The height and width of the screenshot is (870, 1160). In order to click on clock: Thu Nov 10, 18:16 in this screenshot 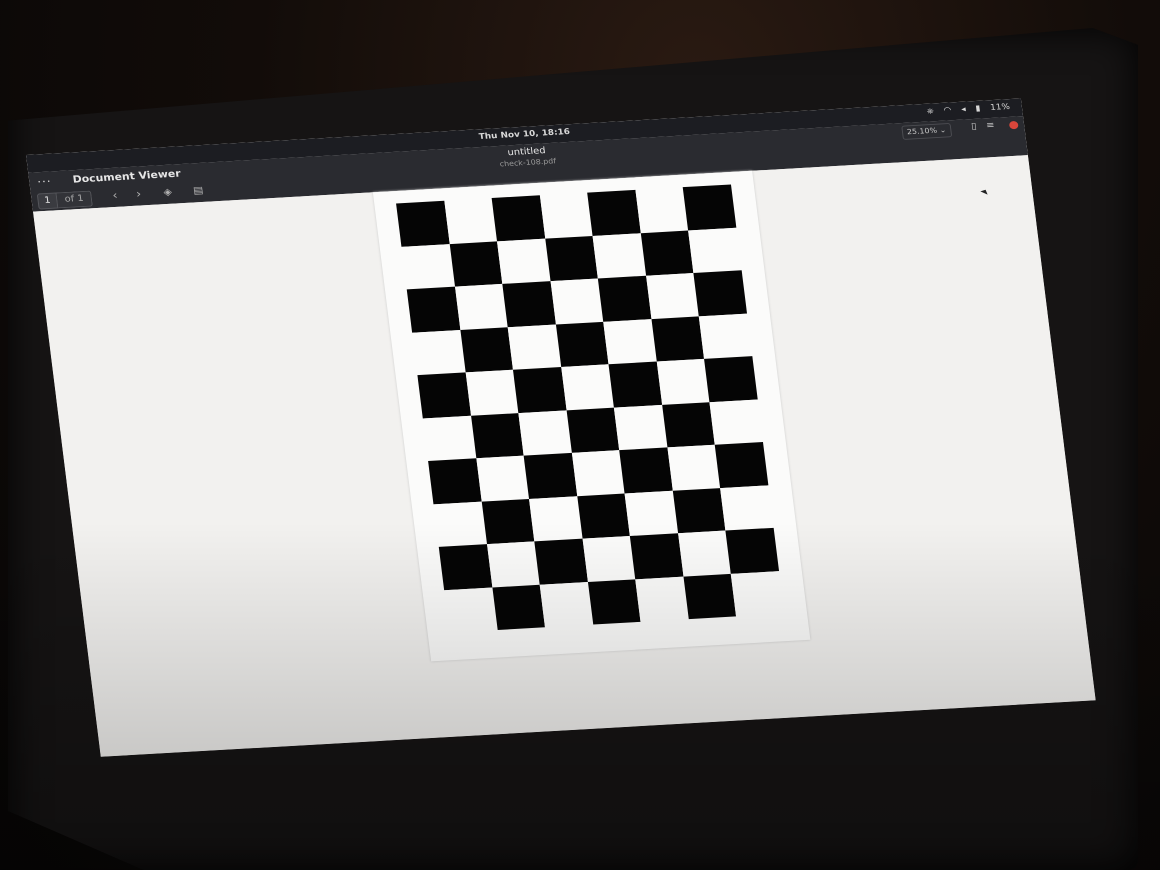, I will do `click(524, 135)`.